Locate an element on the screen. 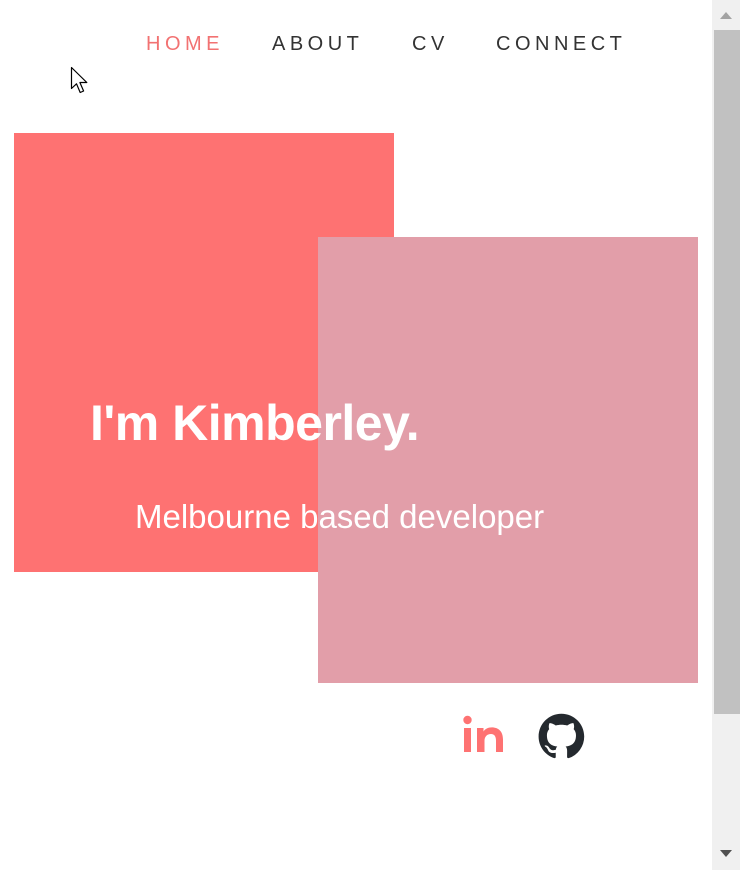 Image resolution: width=740 pixels, height=870 pixels. nav-item-cv: CV is located at coordinates (430, 44).